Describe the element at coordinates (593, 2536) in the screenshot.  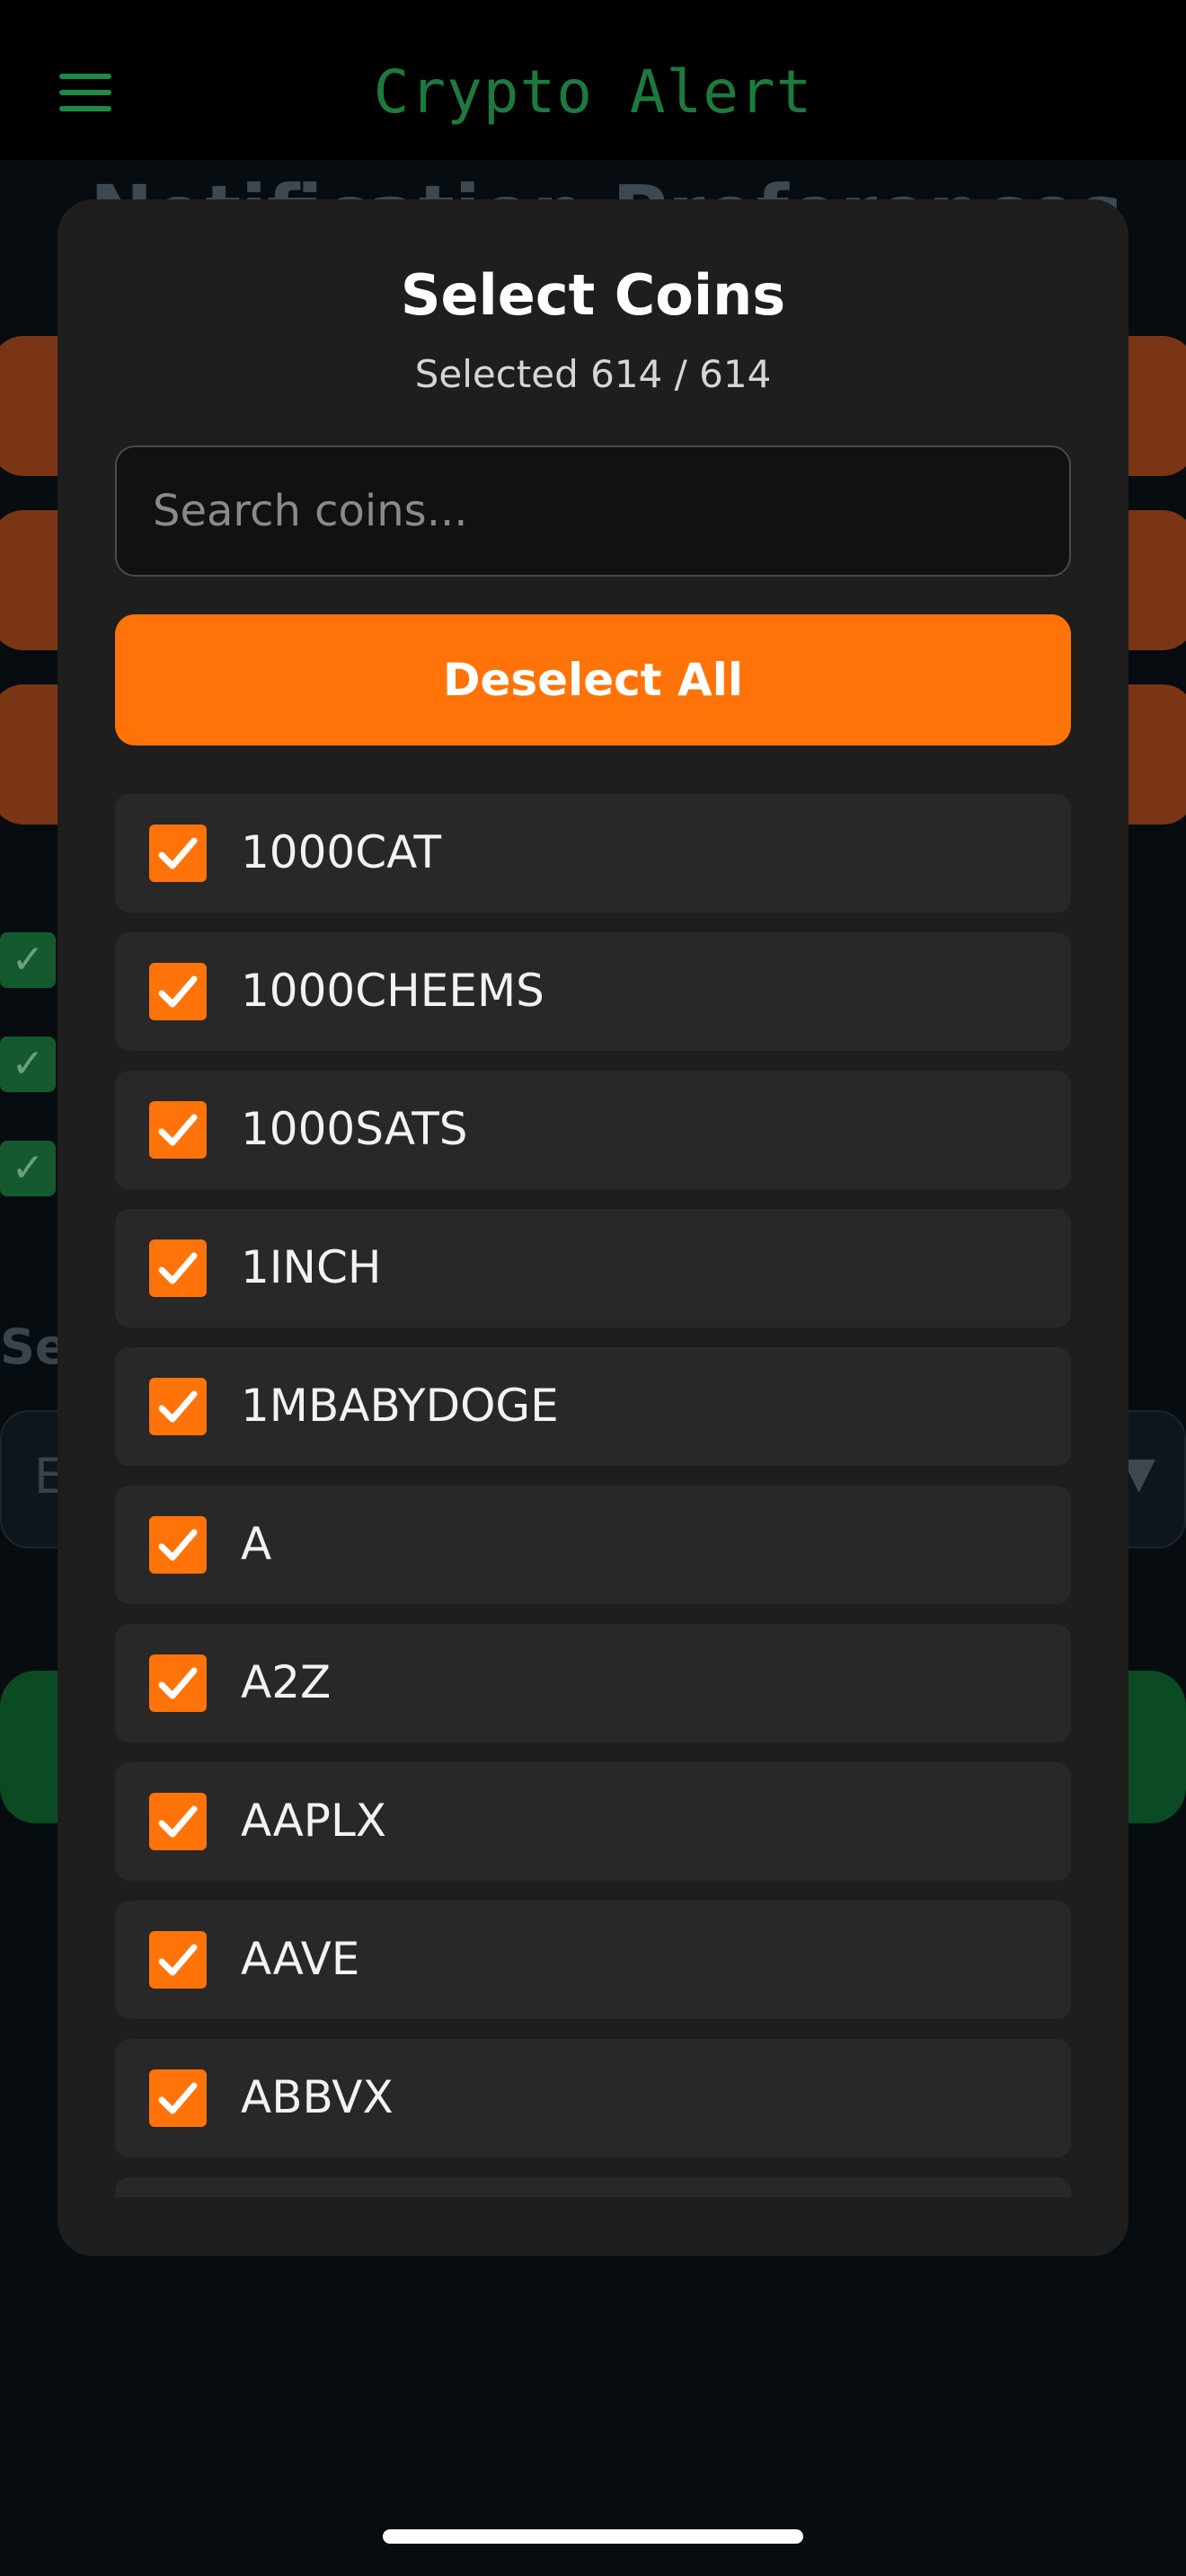
I see `home-indicator` at that location.